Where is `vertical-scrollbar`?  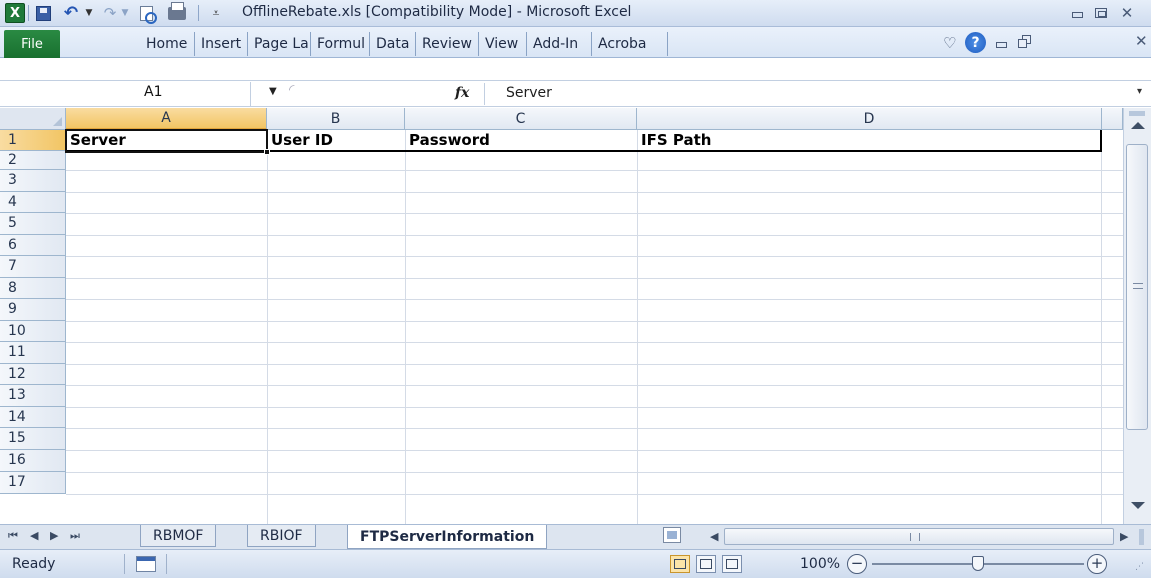
vertical-scrollbar is located at coordinates (1137, 316).